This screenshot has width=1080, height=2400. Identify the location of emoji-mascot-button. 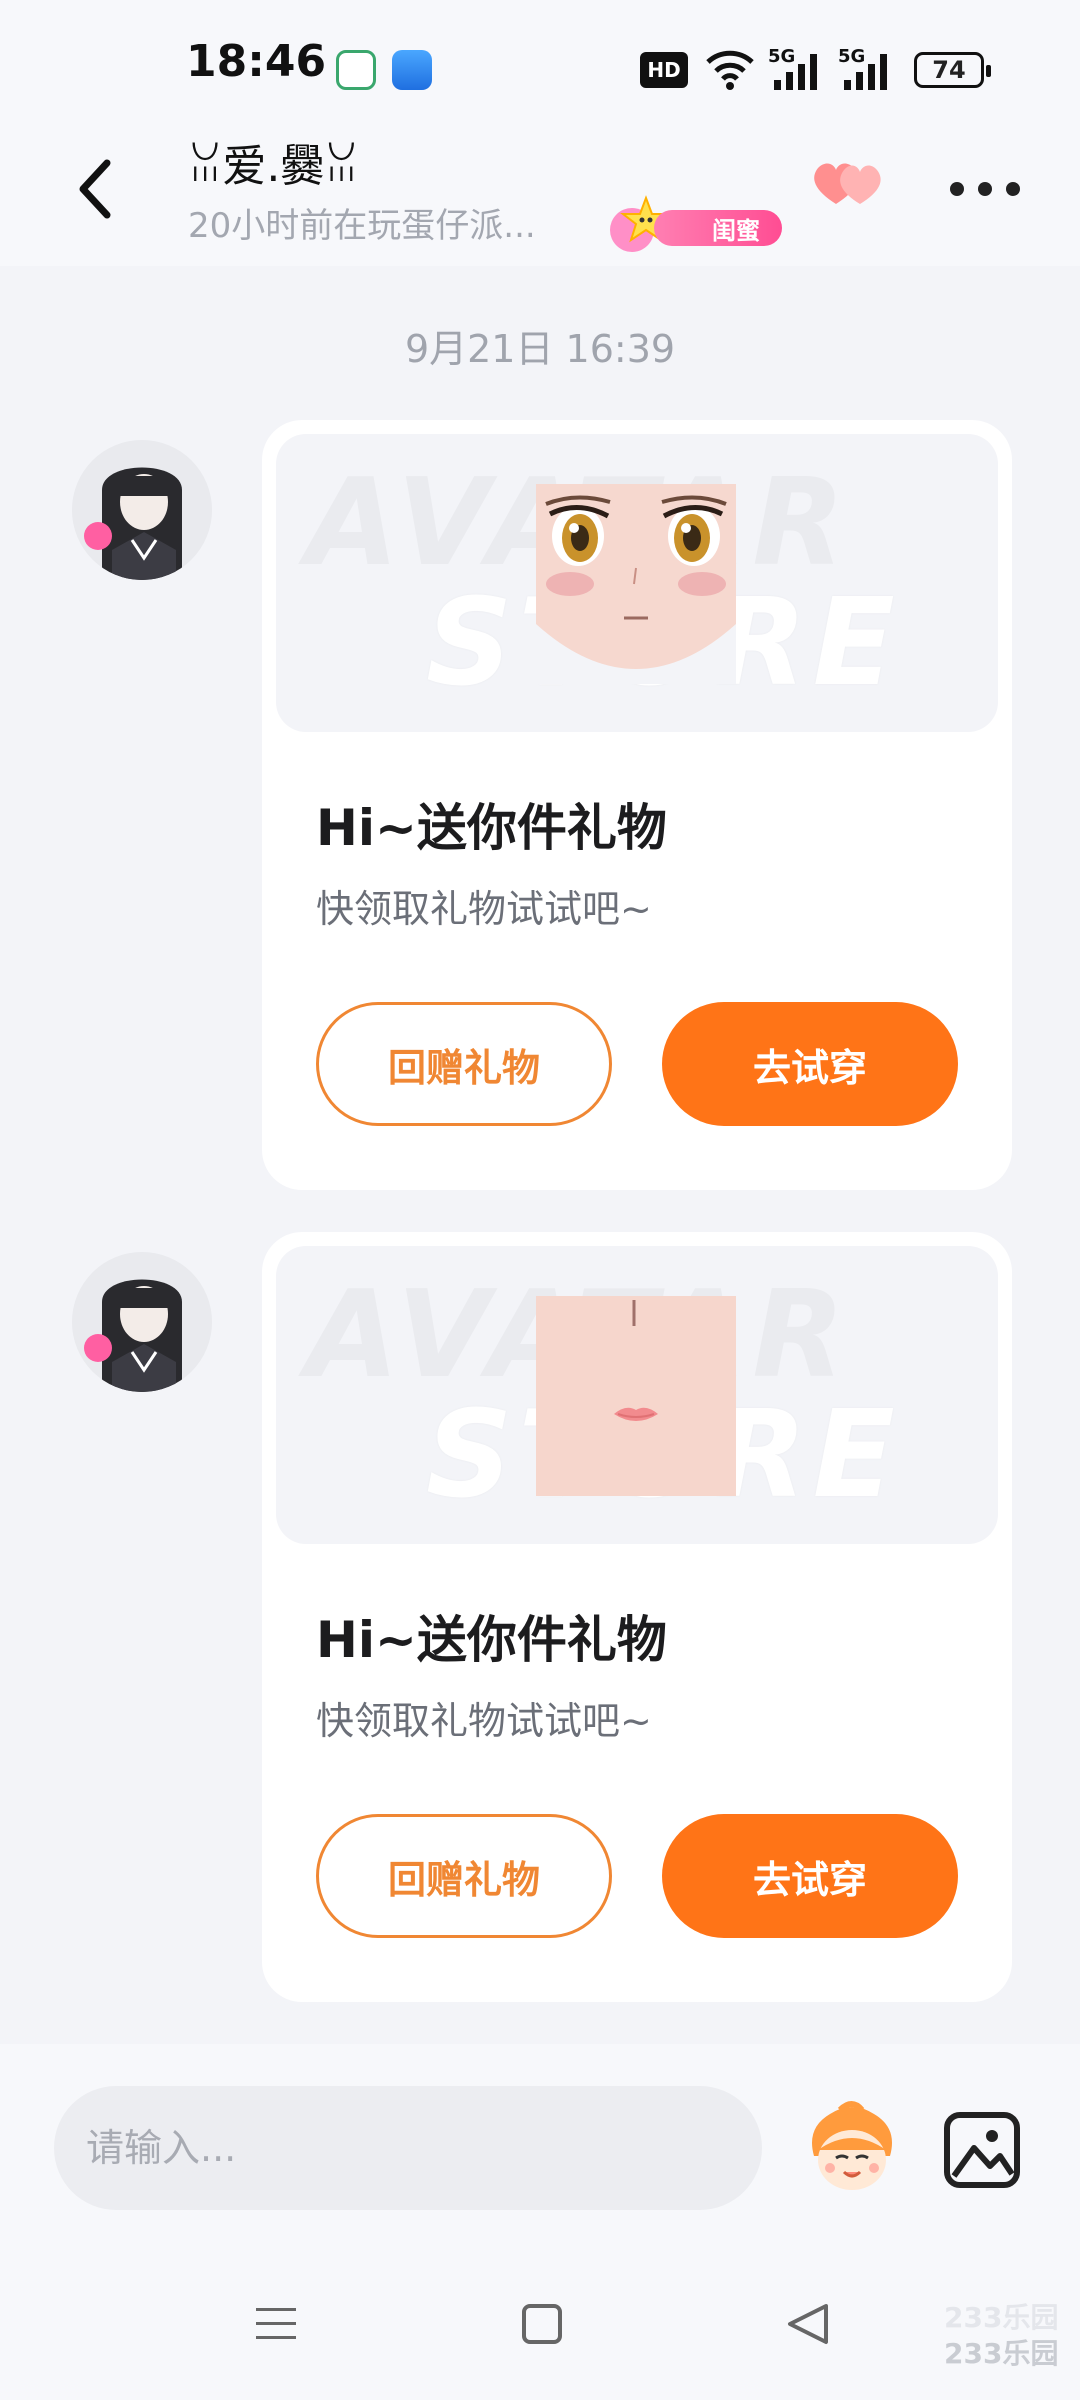
(852, 2150).